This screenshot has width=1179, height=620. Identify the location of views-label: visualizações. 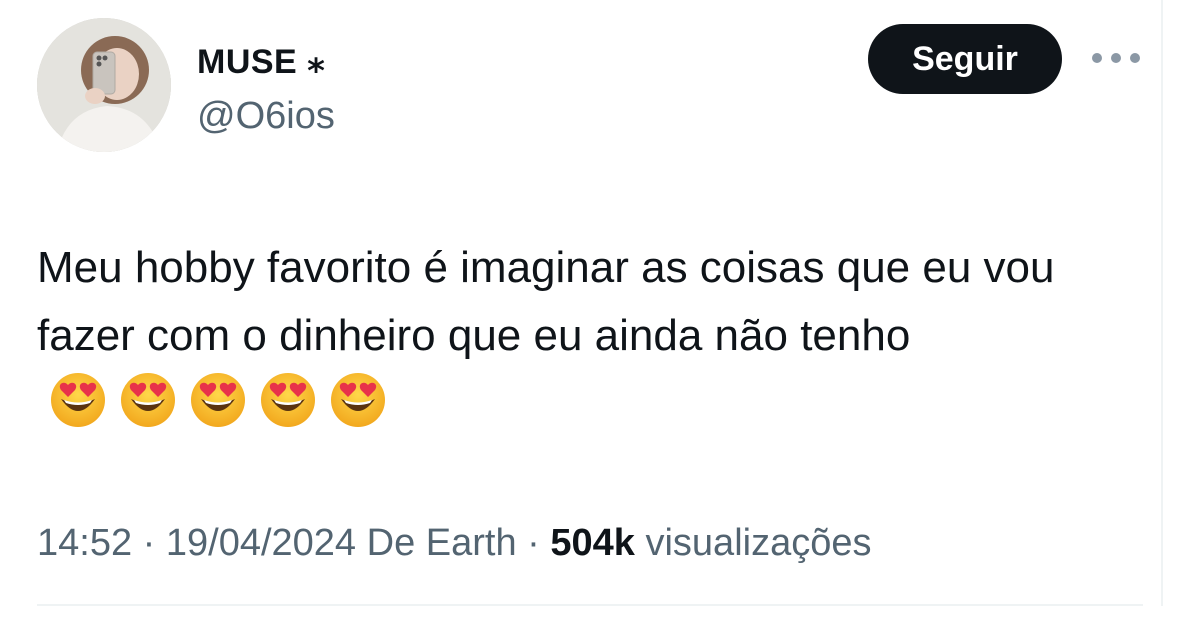
(758, 543).